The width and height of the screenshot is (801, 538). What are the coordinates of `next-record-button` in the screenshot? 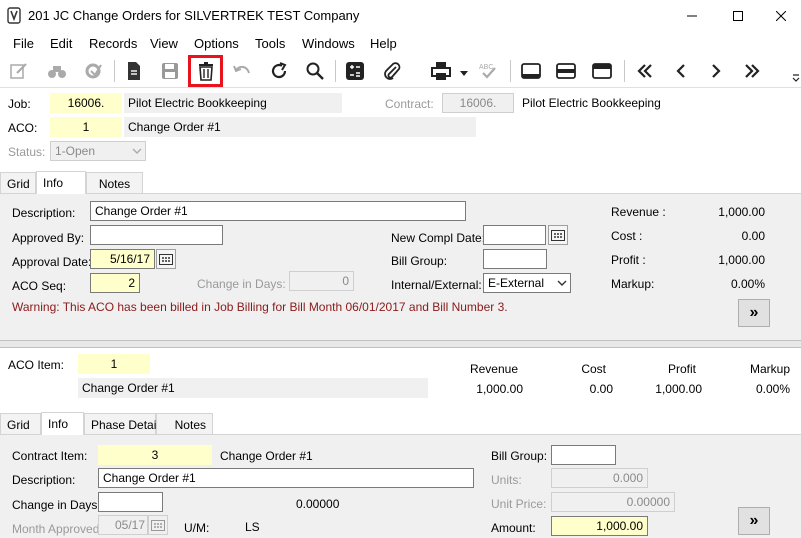 It's located at (716, 71).